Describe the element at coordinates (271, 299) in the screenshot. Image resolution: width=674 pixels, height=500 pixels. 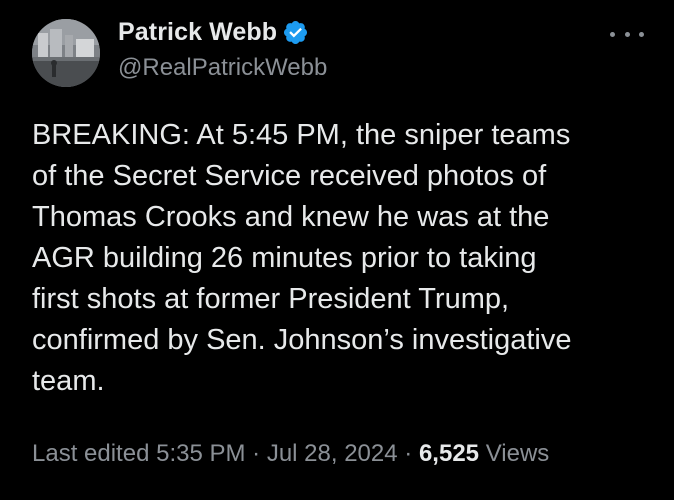
I see `tweet-text-line: first shots at former President Trump,` at that location.